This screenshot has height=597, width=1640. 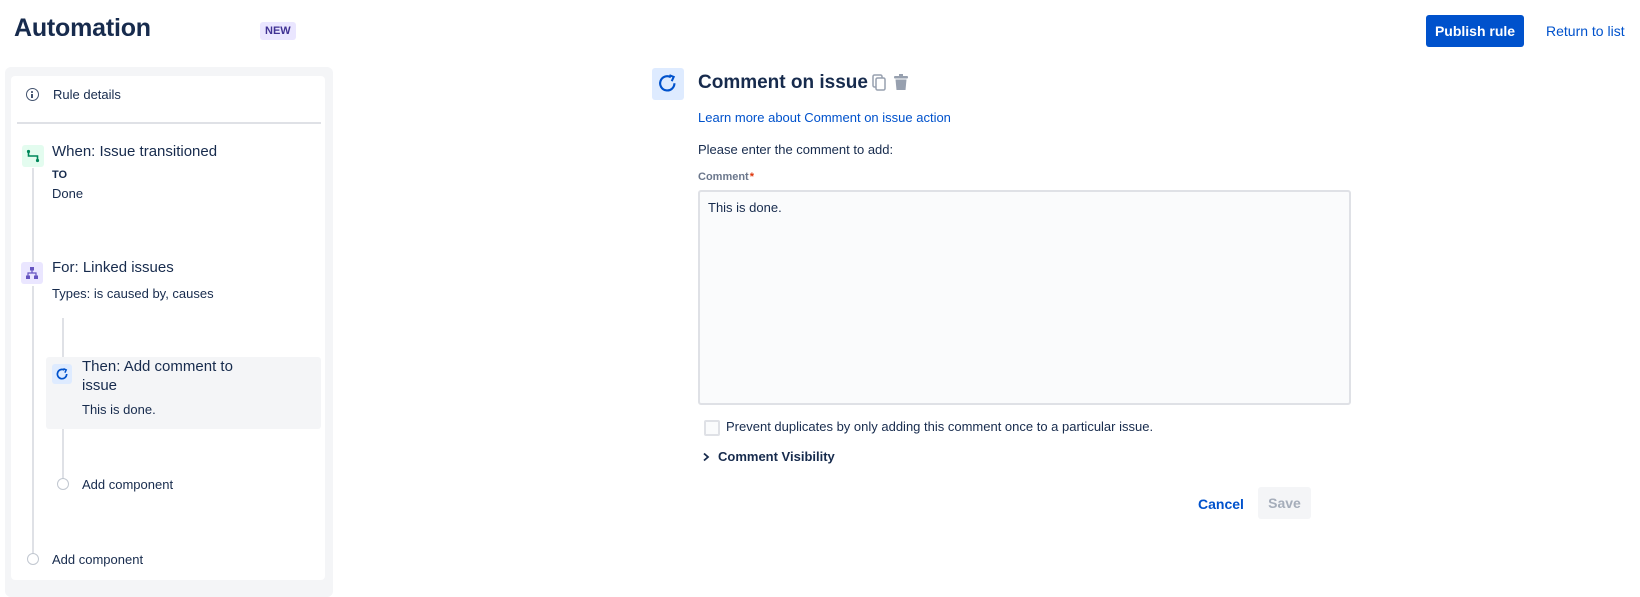 What do you see at coordinates (712, 428) in the screenshot?
I see `prevent-duplicates-checkbox` at bounding box center [712, 428].